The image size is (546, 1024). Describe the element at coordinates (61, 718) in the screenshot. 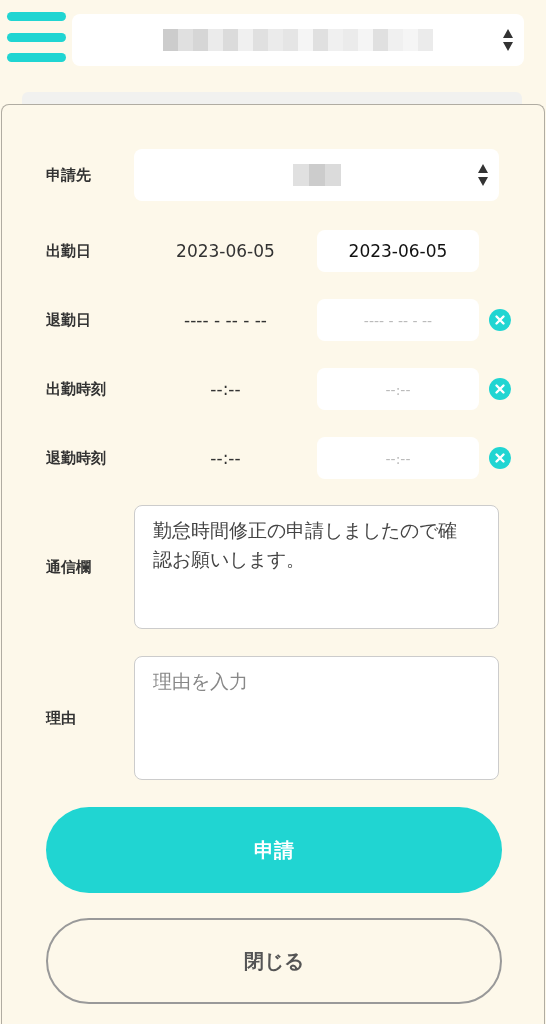

I see `field-label: 理由` at that location.